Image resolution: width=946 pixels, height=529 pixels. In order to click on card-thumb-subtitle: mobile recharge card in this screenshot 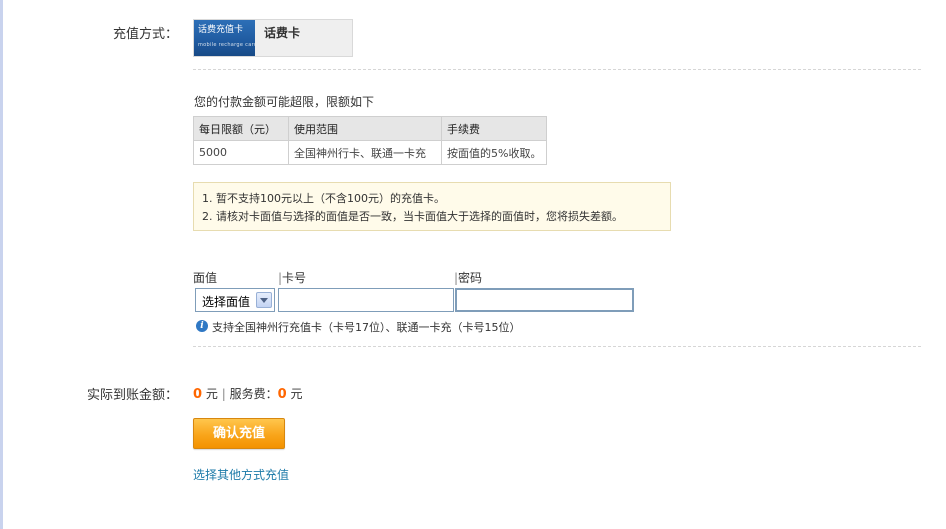, I will do `click(226, 45)`.